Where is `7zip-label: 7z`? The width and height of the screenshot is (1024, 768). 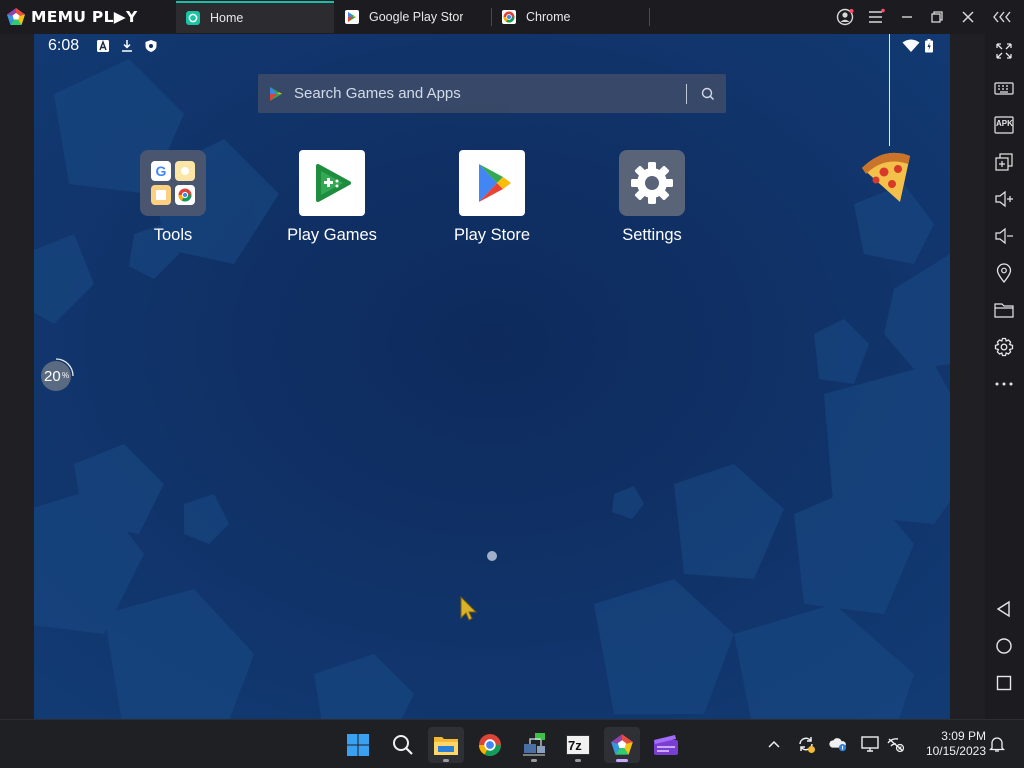
7zip-label: 7z is located at coordinates (575, 745).